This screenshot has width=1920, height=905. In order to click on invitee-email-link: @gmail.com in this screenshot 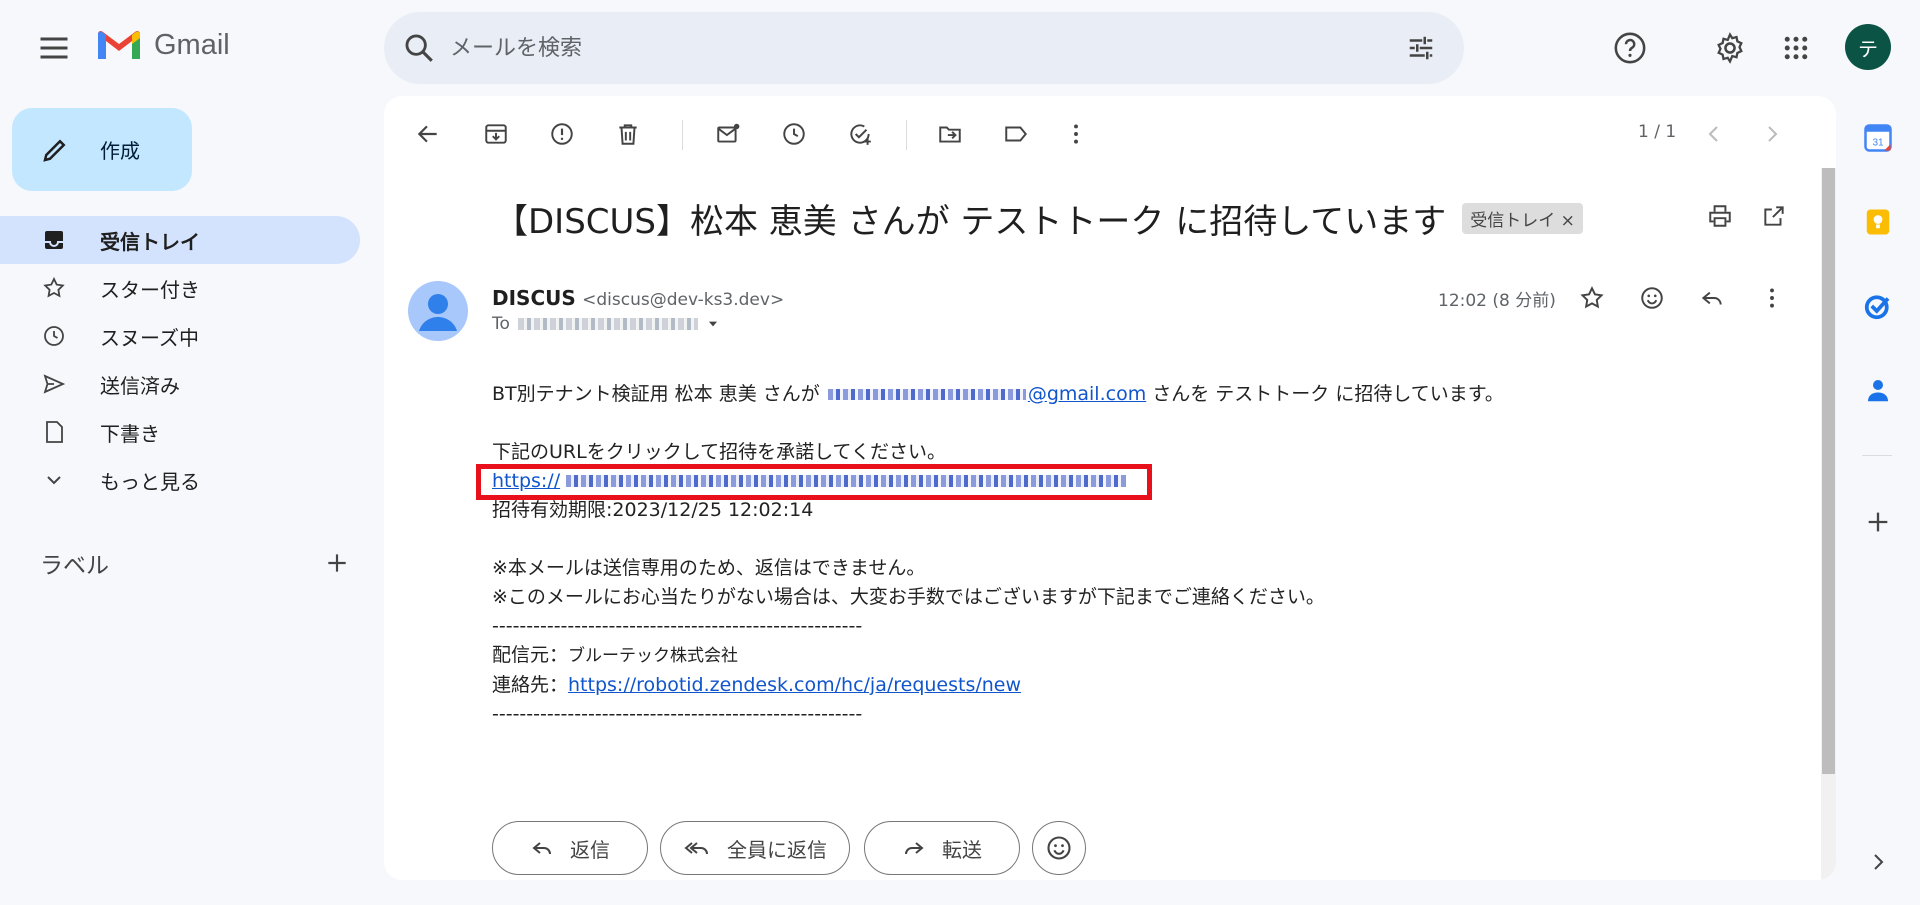, I will do `click(1087, 394)`.